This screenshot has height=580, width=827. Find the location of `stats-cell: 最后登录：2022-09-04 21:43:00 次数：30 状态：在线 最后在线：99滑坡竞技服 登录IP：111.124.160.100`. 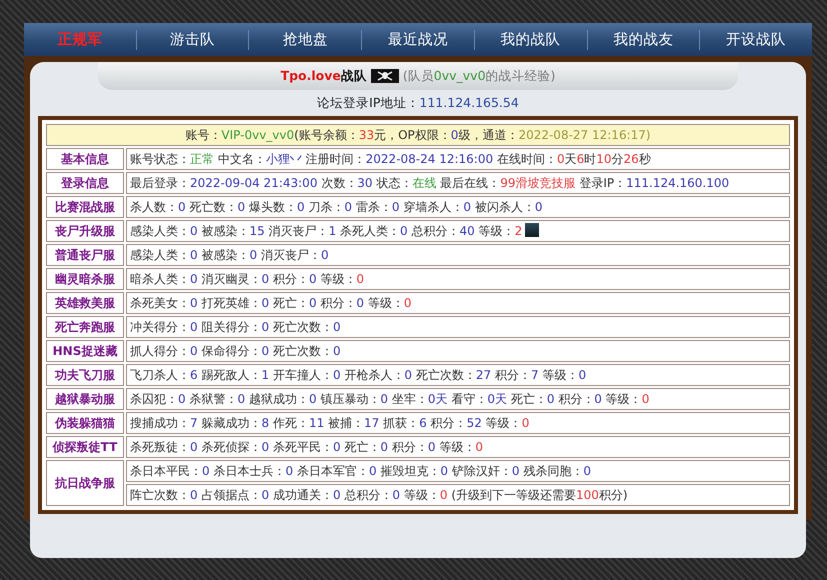

stats-cell: 最后登录：2022-09-04 21:43:00 次数：30 状态：在线 最后在线：99滑坡竞技服 登录IP：111.124.160.100 is located at coordinates (458, 183).